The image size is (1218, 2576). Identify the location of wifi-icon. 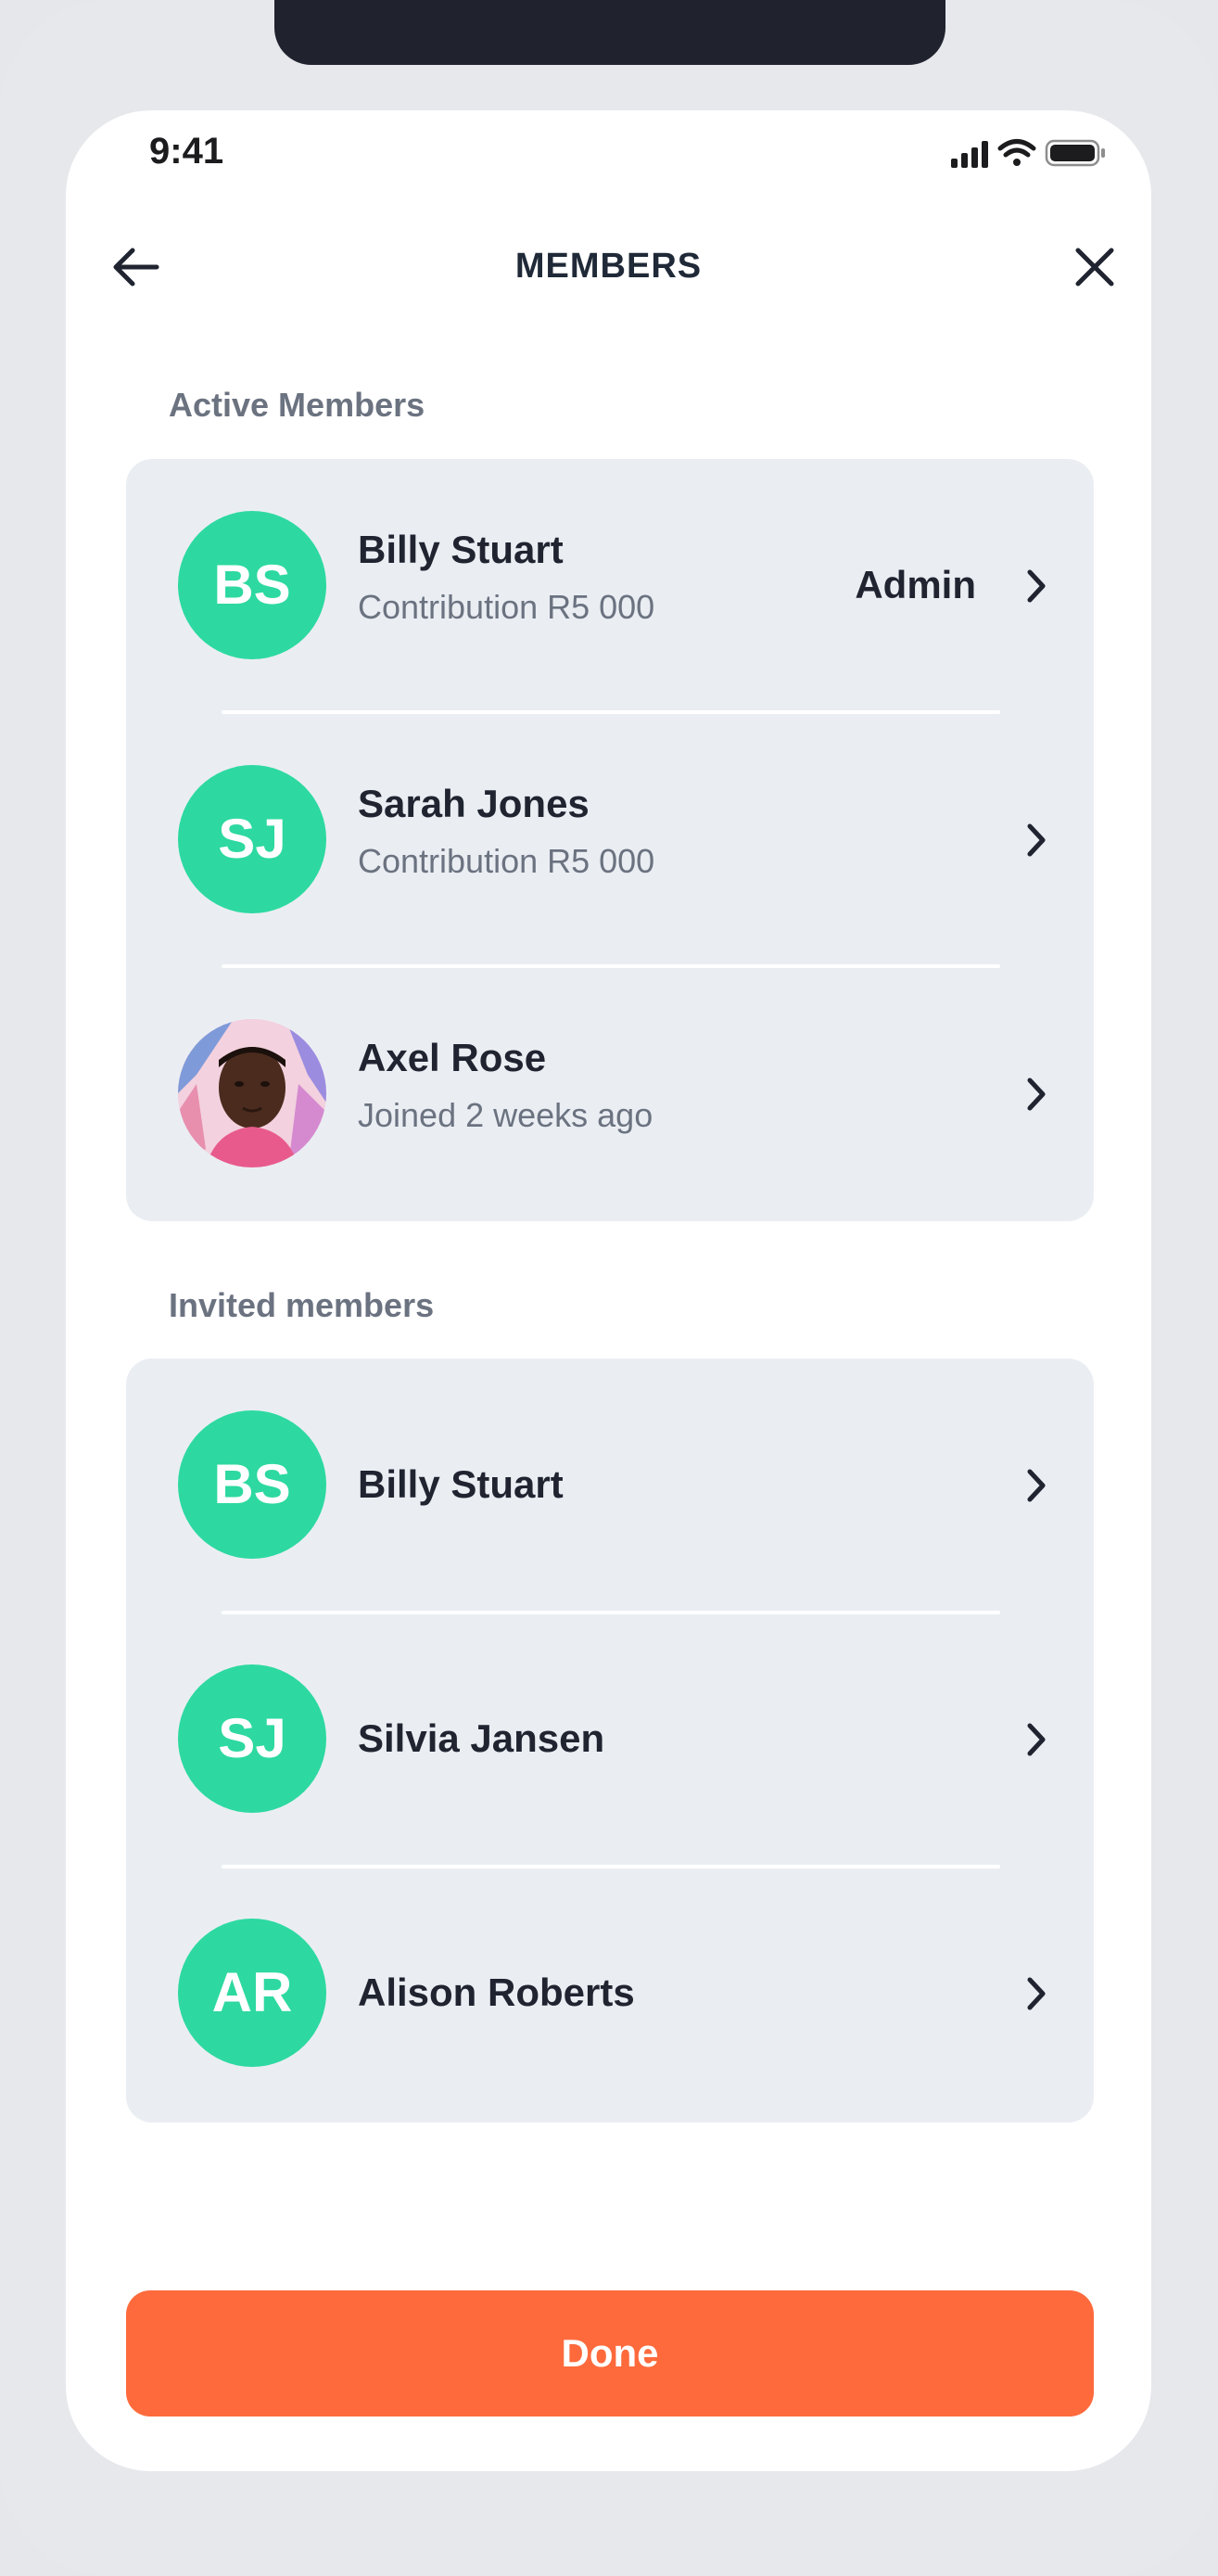
(1016, 152).